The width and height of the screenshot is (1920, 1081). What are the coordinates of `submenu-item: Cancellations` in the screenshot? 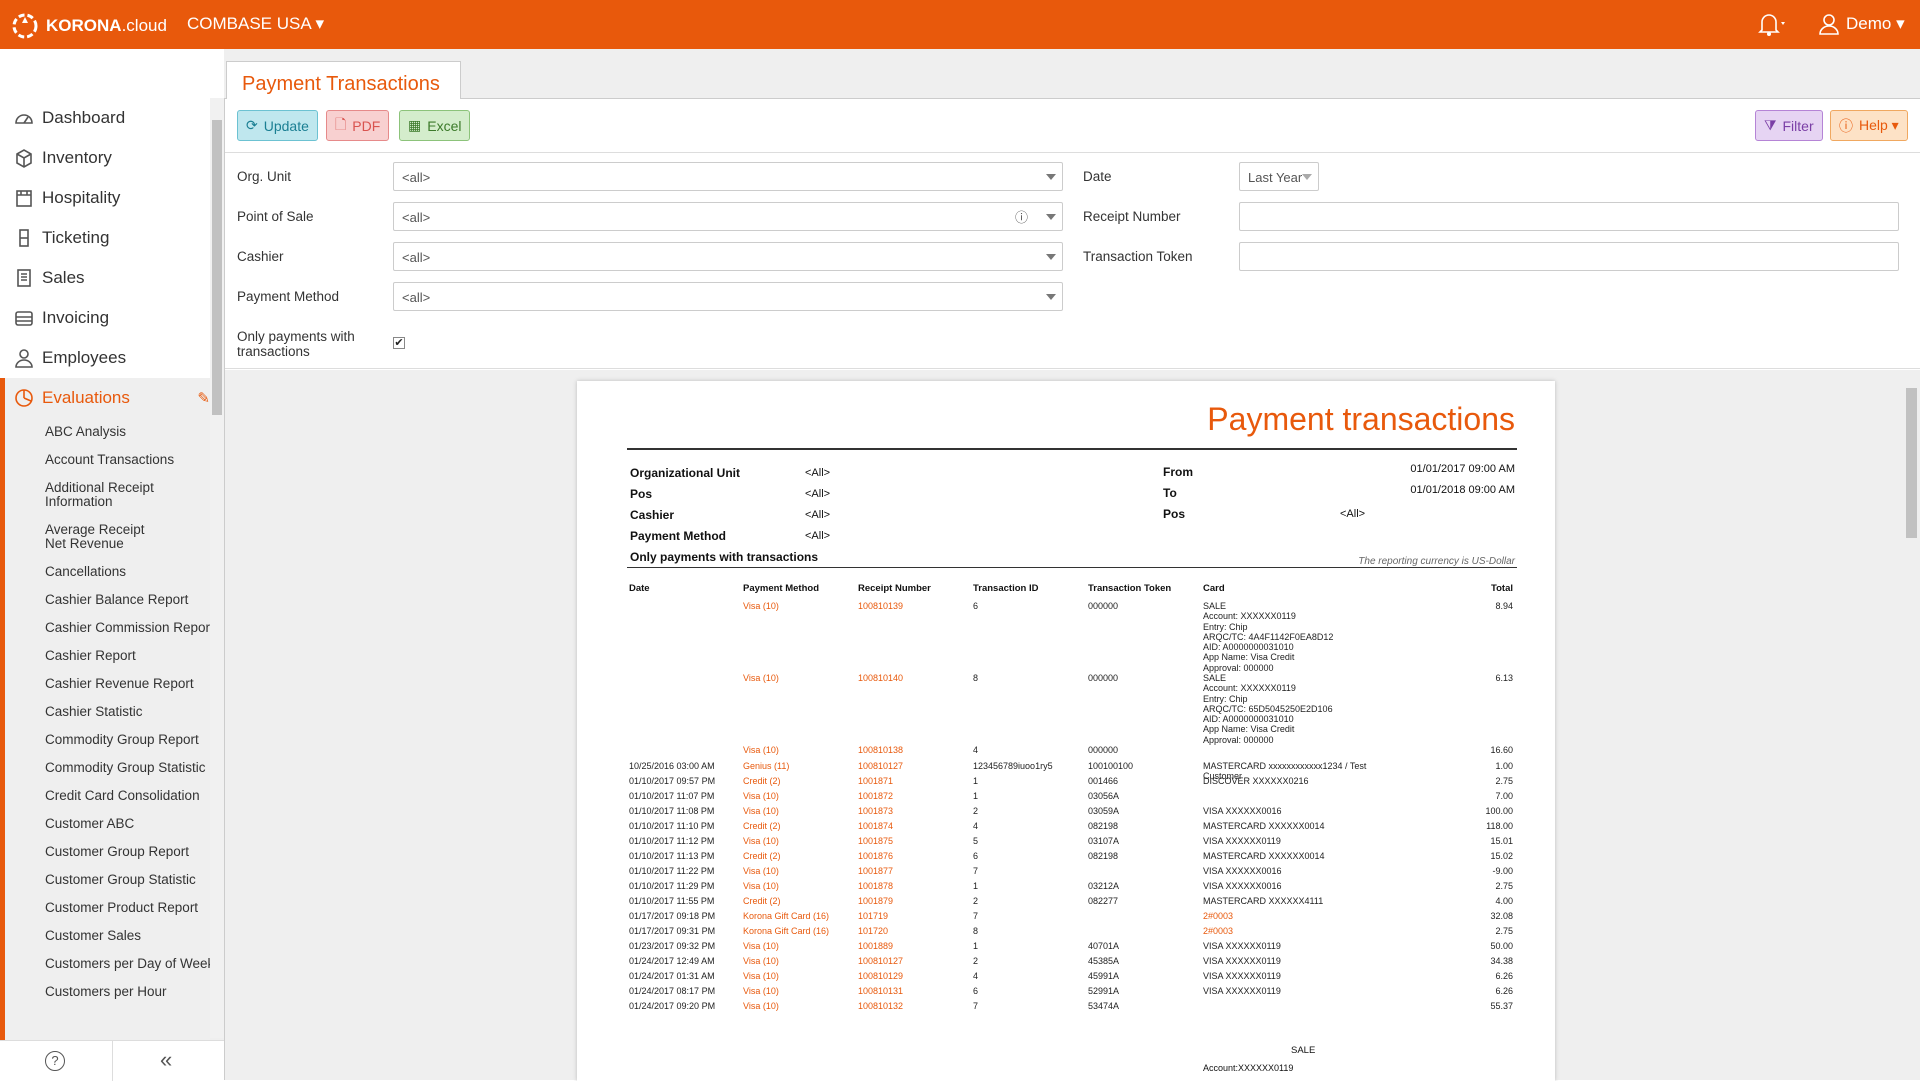 It's located at (114, 572).